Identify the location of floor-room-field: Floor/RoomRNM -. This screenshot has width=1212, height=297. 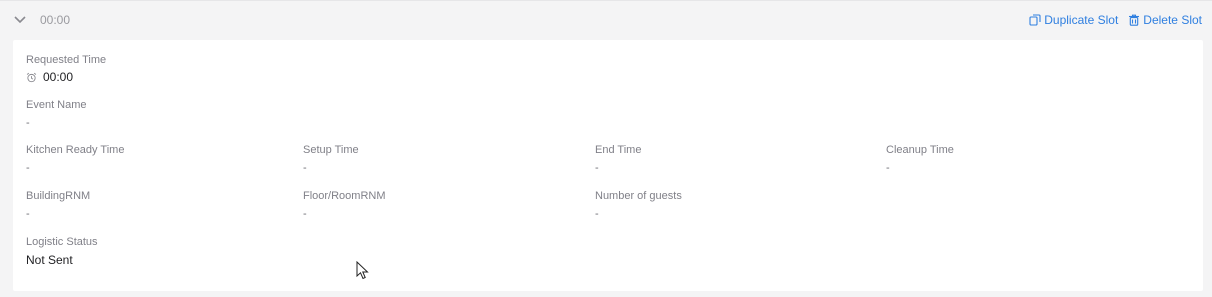
(344, 205).